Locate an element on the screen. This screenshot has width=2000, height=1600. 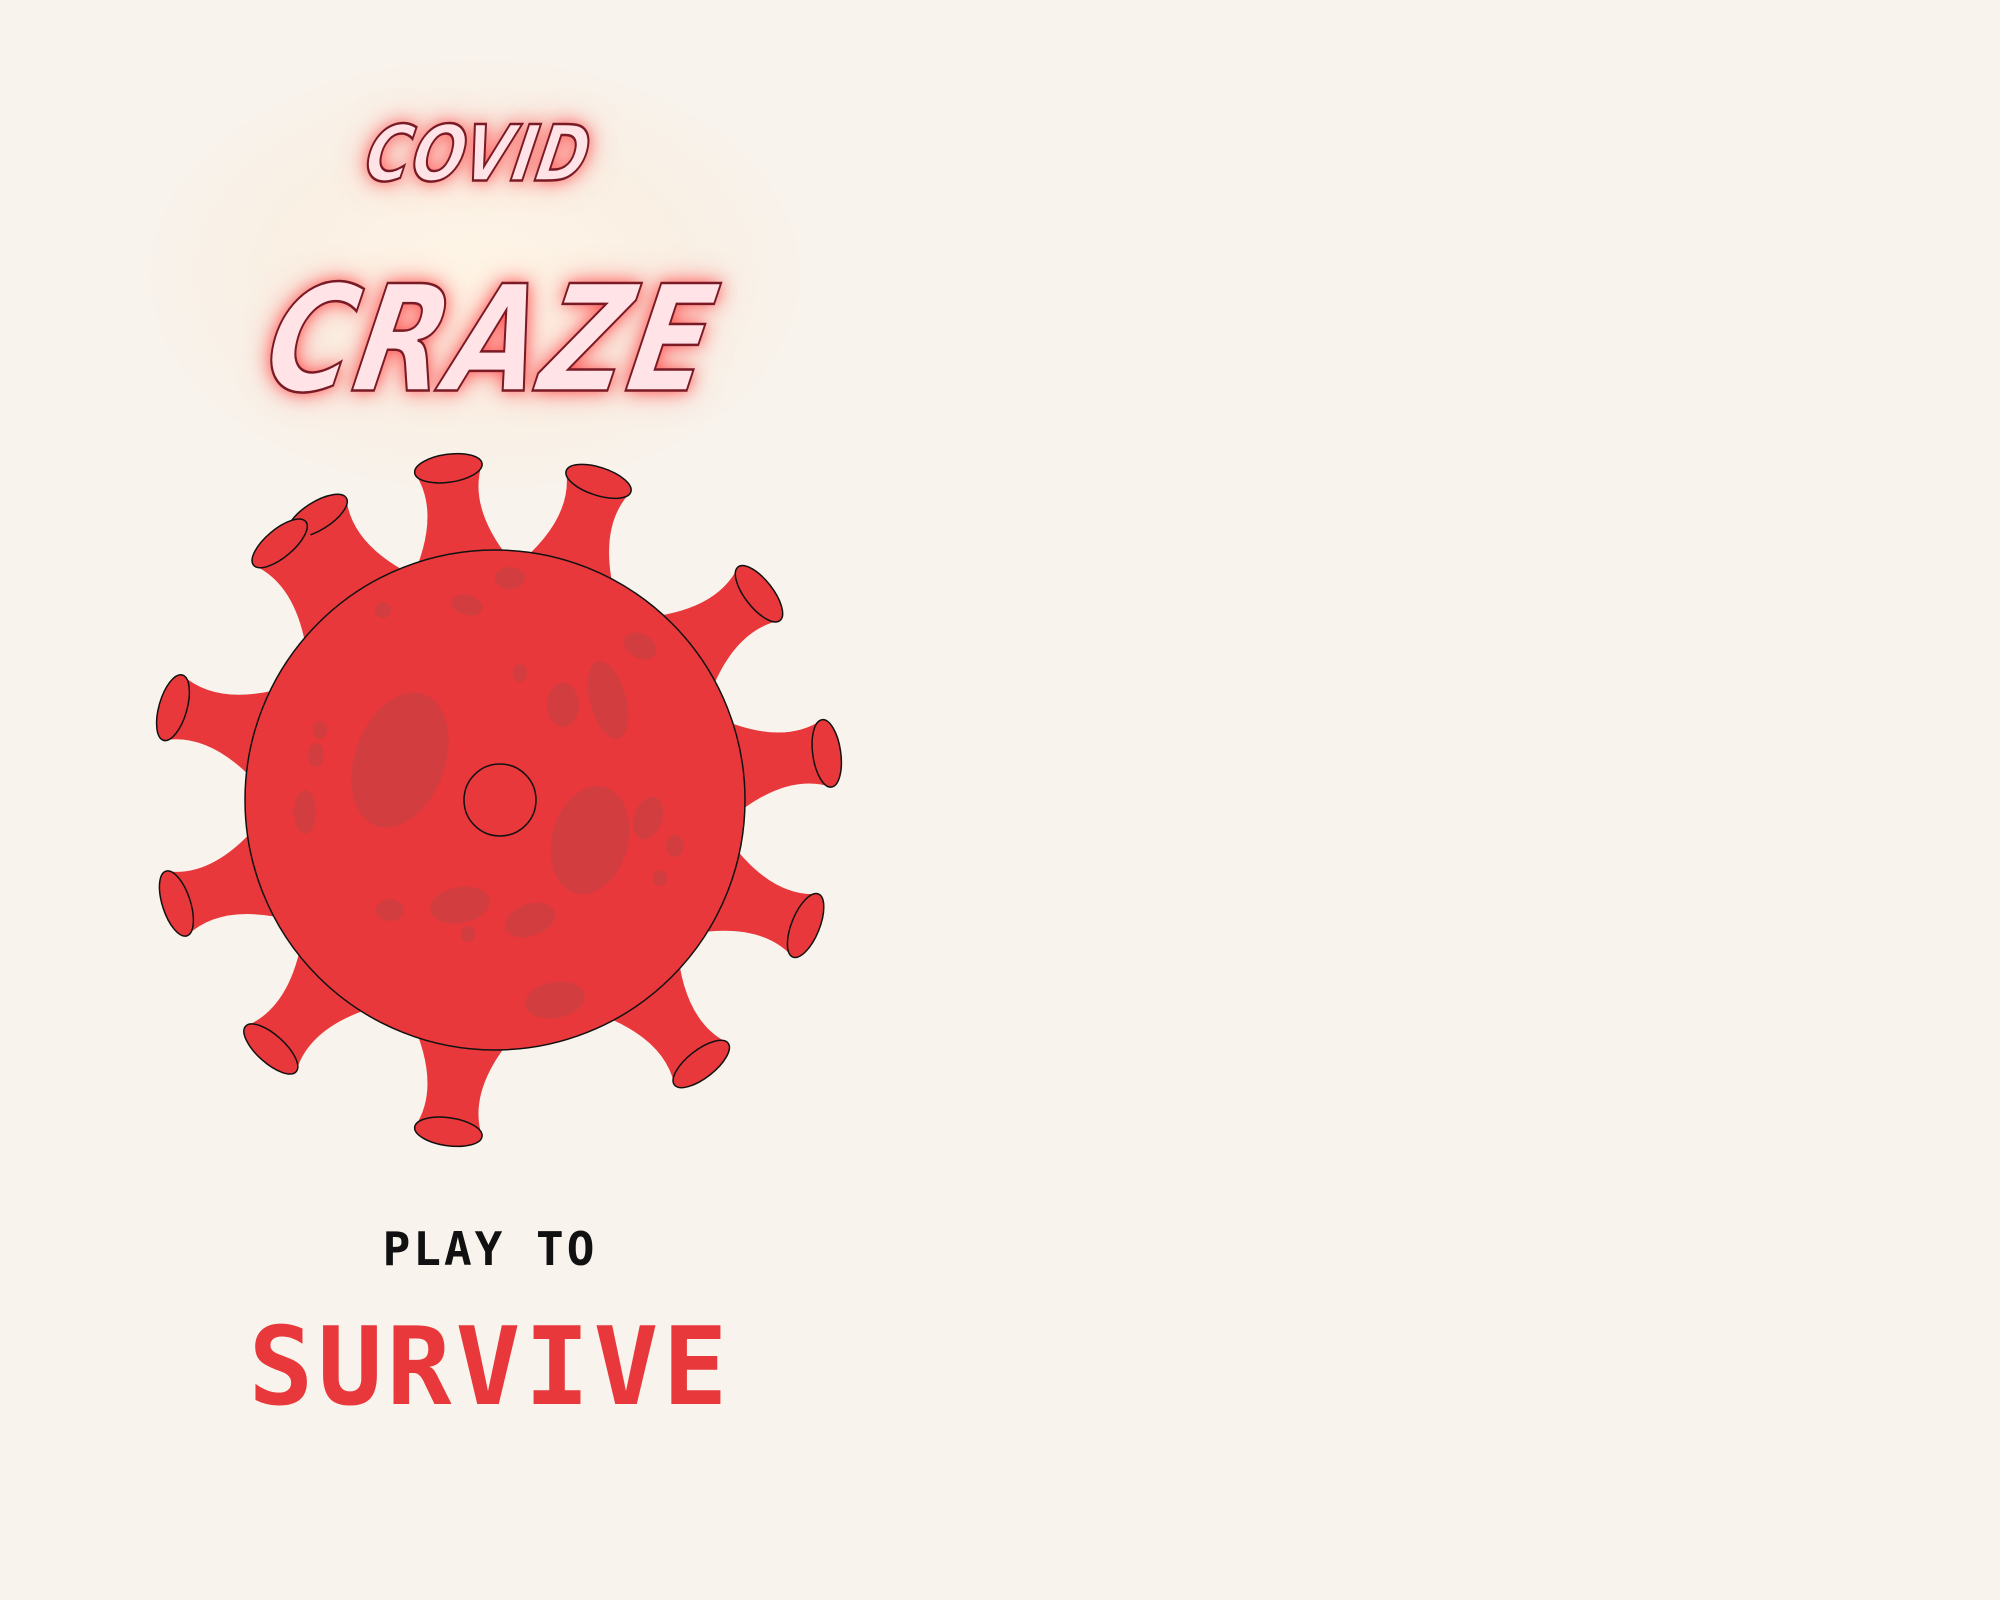
virus-body is located at coordinates (495, 800).